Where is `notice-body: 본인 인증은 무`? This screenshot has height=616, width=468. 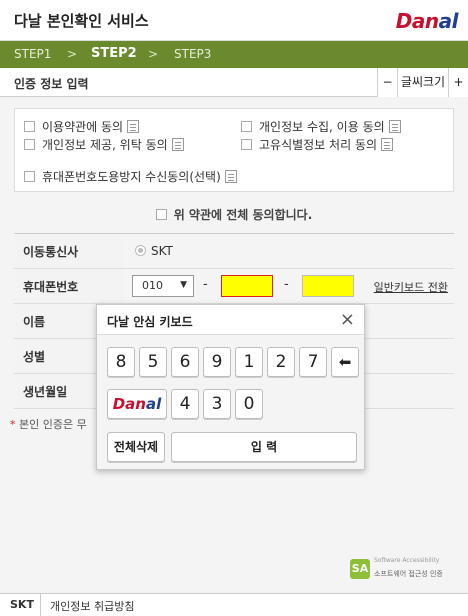
notice-body: 본인 인증은 무 is located at coordinates (53, 424).